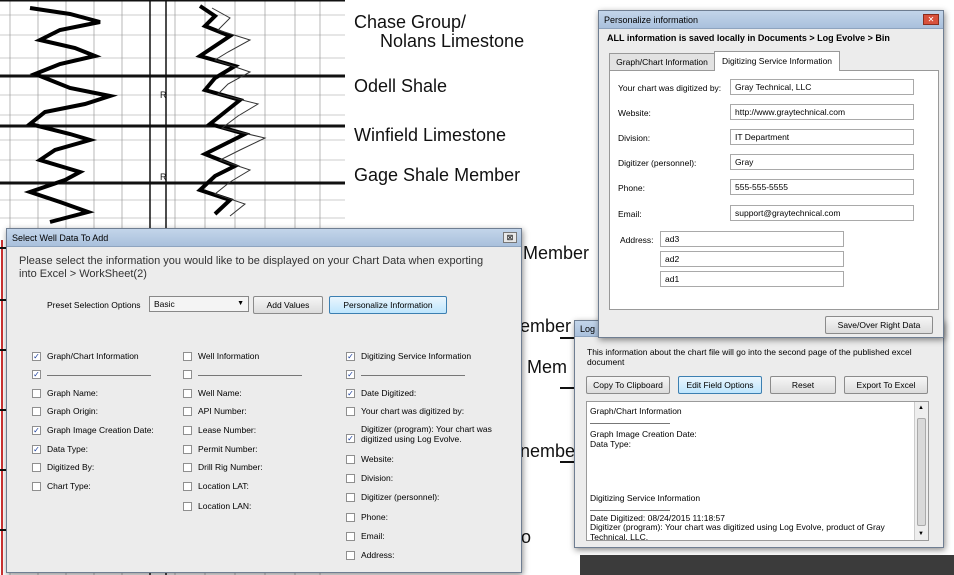 Image resolution: width=954 pixels, height=575 pixels. What do you see at coordinates (187, 430) in the screenshot?
I see `checkbox-lease-number` at bounding box center [187, 430].